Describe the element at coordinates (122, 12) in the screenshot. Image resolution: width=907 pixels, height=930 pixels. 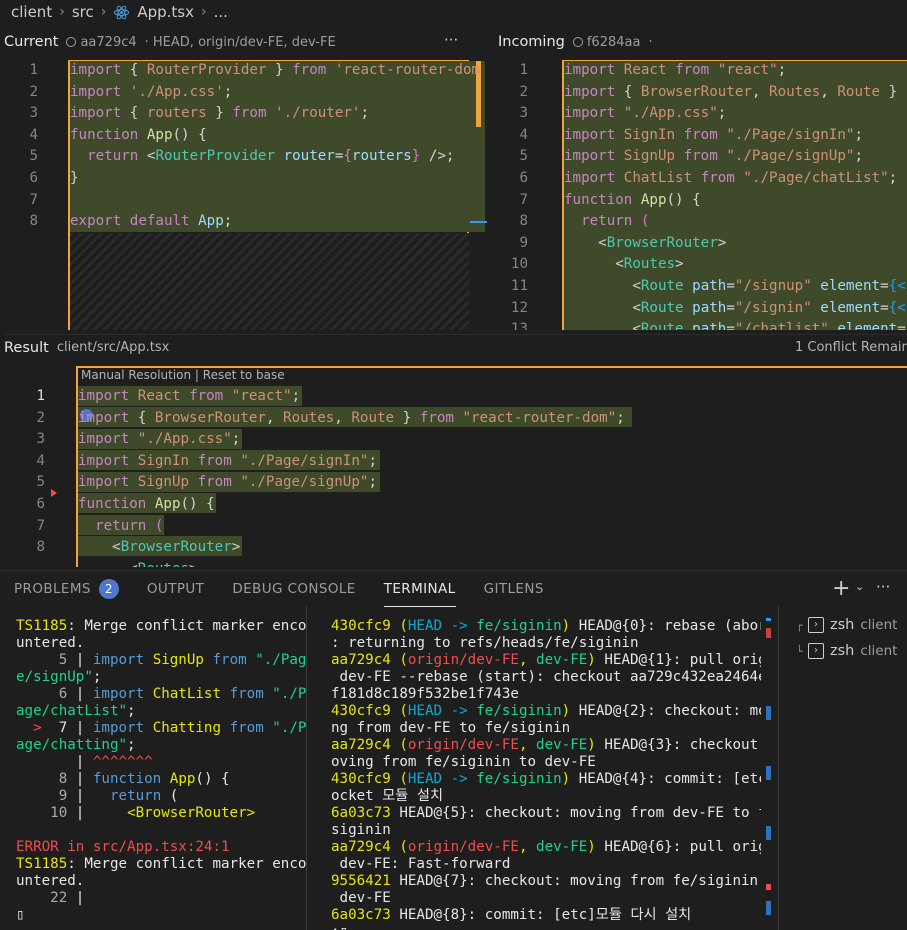
I see `react-icon` at that location.